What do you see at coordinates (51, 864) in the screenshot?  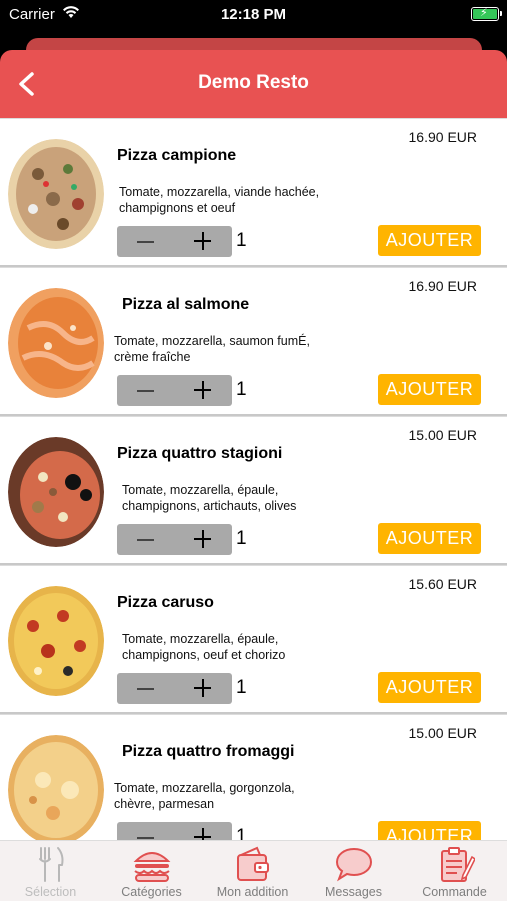 I see `fork-knife-icon` at bounding box center [51, 864].